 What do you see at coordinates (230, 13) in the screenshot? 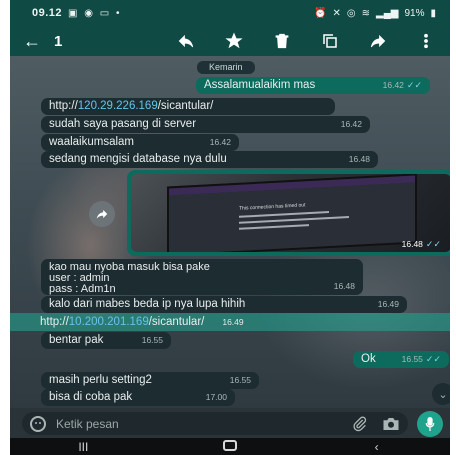
I see `status-bar: 09.12 ▣ ◉ ▭ • ⏰ ✕ ◎ ≋ ▂▄▆ 91% ▮` at bounding box center [230, 13].